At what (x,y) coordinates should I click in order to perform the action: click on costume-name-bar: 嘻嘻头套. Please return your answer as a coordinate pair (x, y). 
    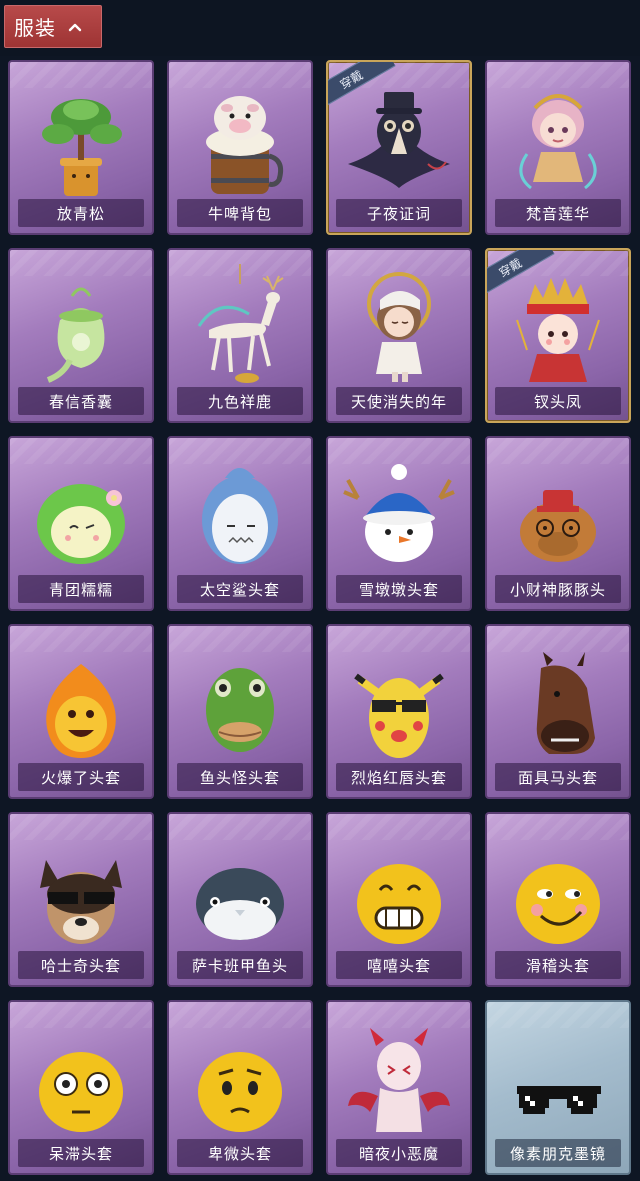
    Looking at the image, I should click on (399, 965).